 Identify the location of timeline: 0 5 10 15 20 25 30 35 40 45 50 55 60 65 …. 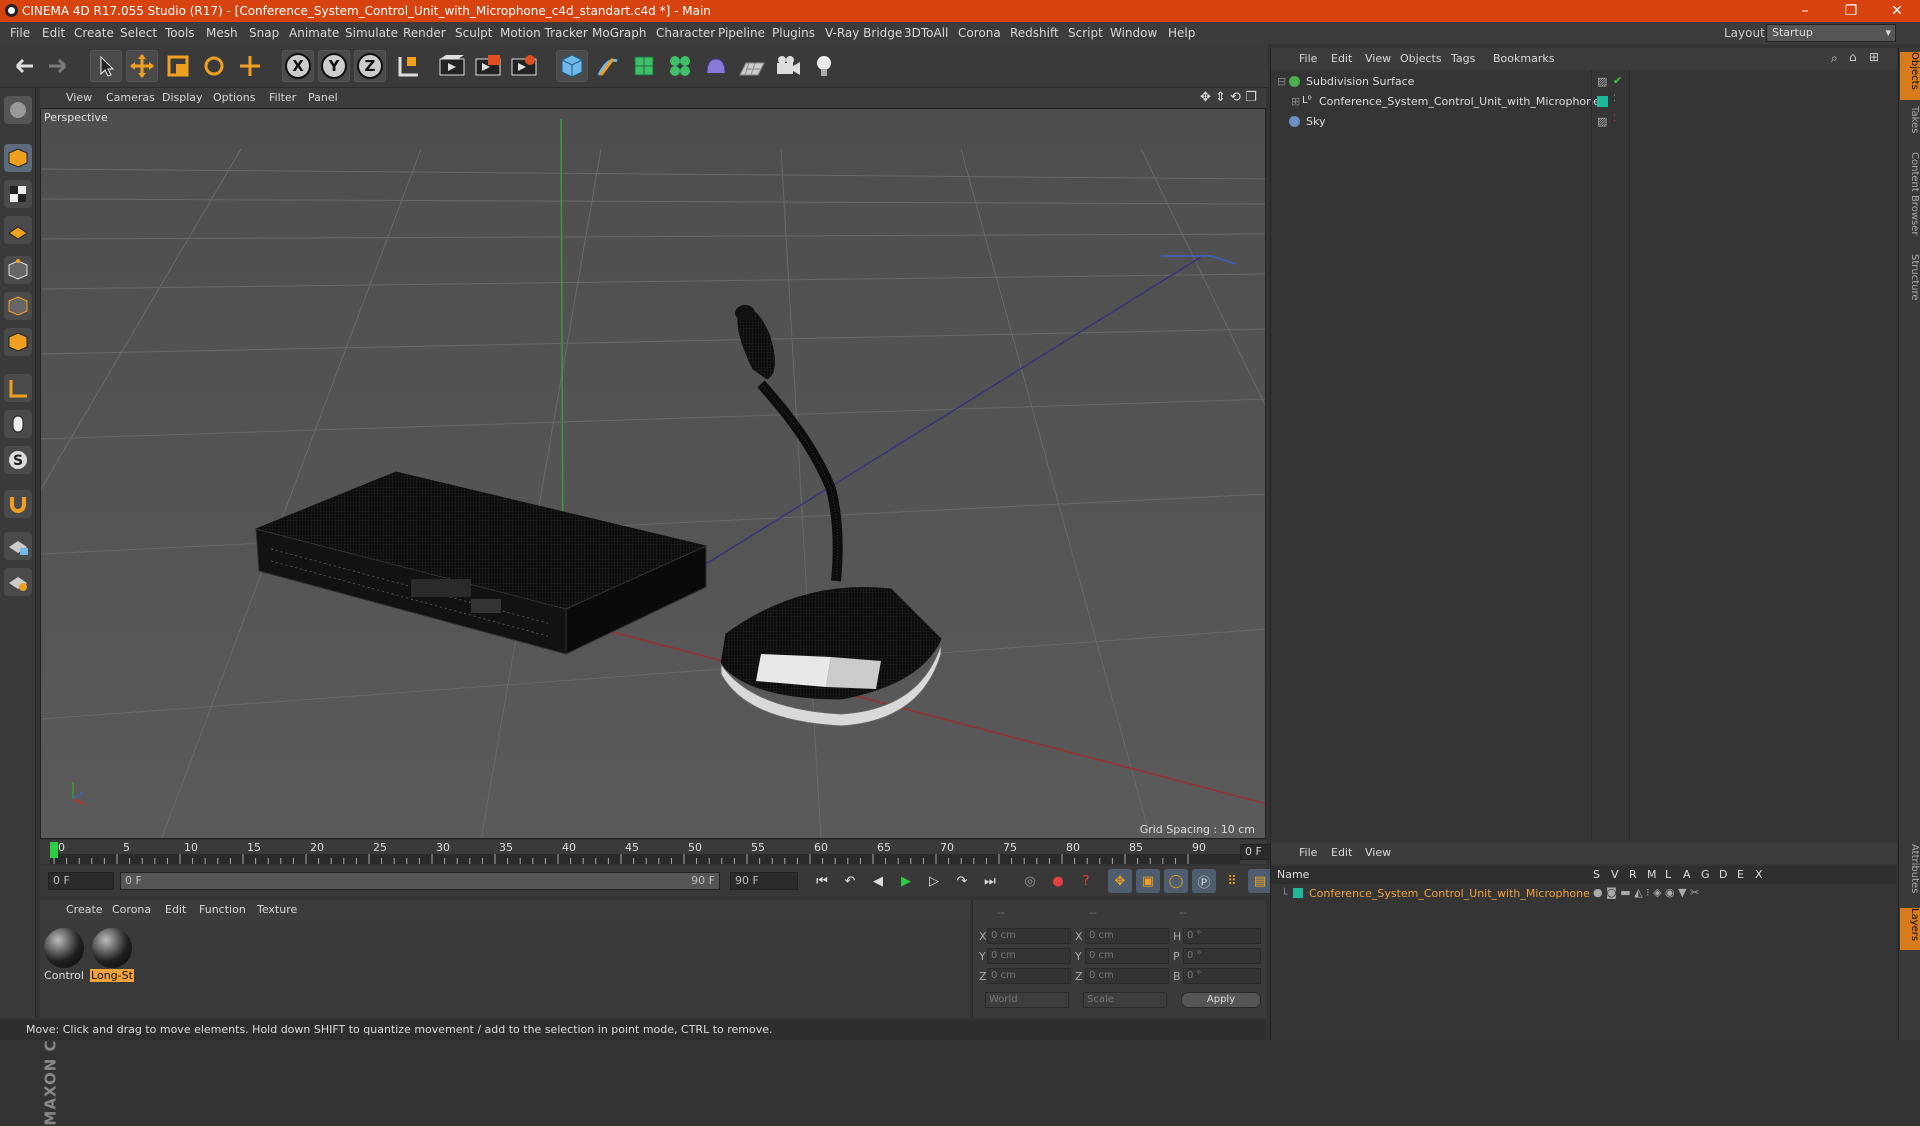
(672, 852).